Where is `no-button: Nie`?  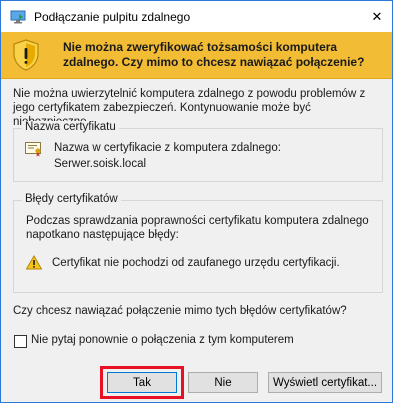
no-button: Nie is located at coordinates (223, 382).